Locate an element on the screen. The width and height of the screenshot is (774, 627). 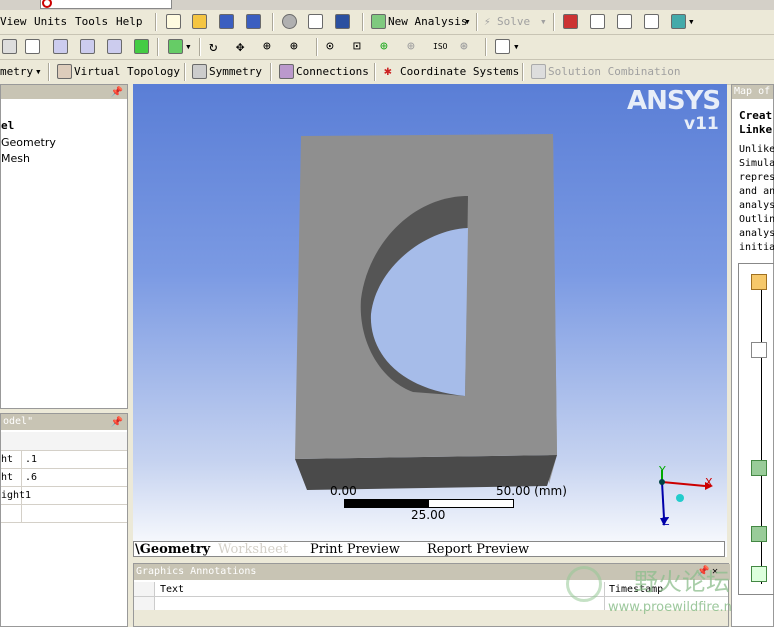
tab-geometry: \Geometry is located at coordinates (172, 550).